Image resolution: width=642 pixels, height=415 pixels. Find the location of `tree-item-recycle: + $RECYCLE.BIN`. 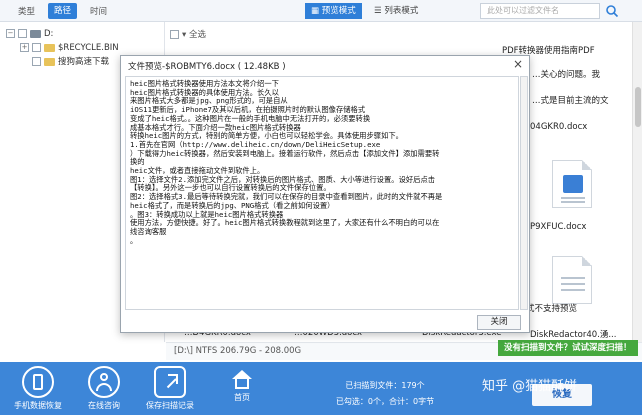

tree-item-recycle: + $RECYCLE.BIN is located at coordinates (69, 48).